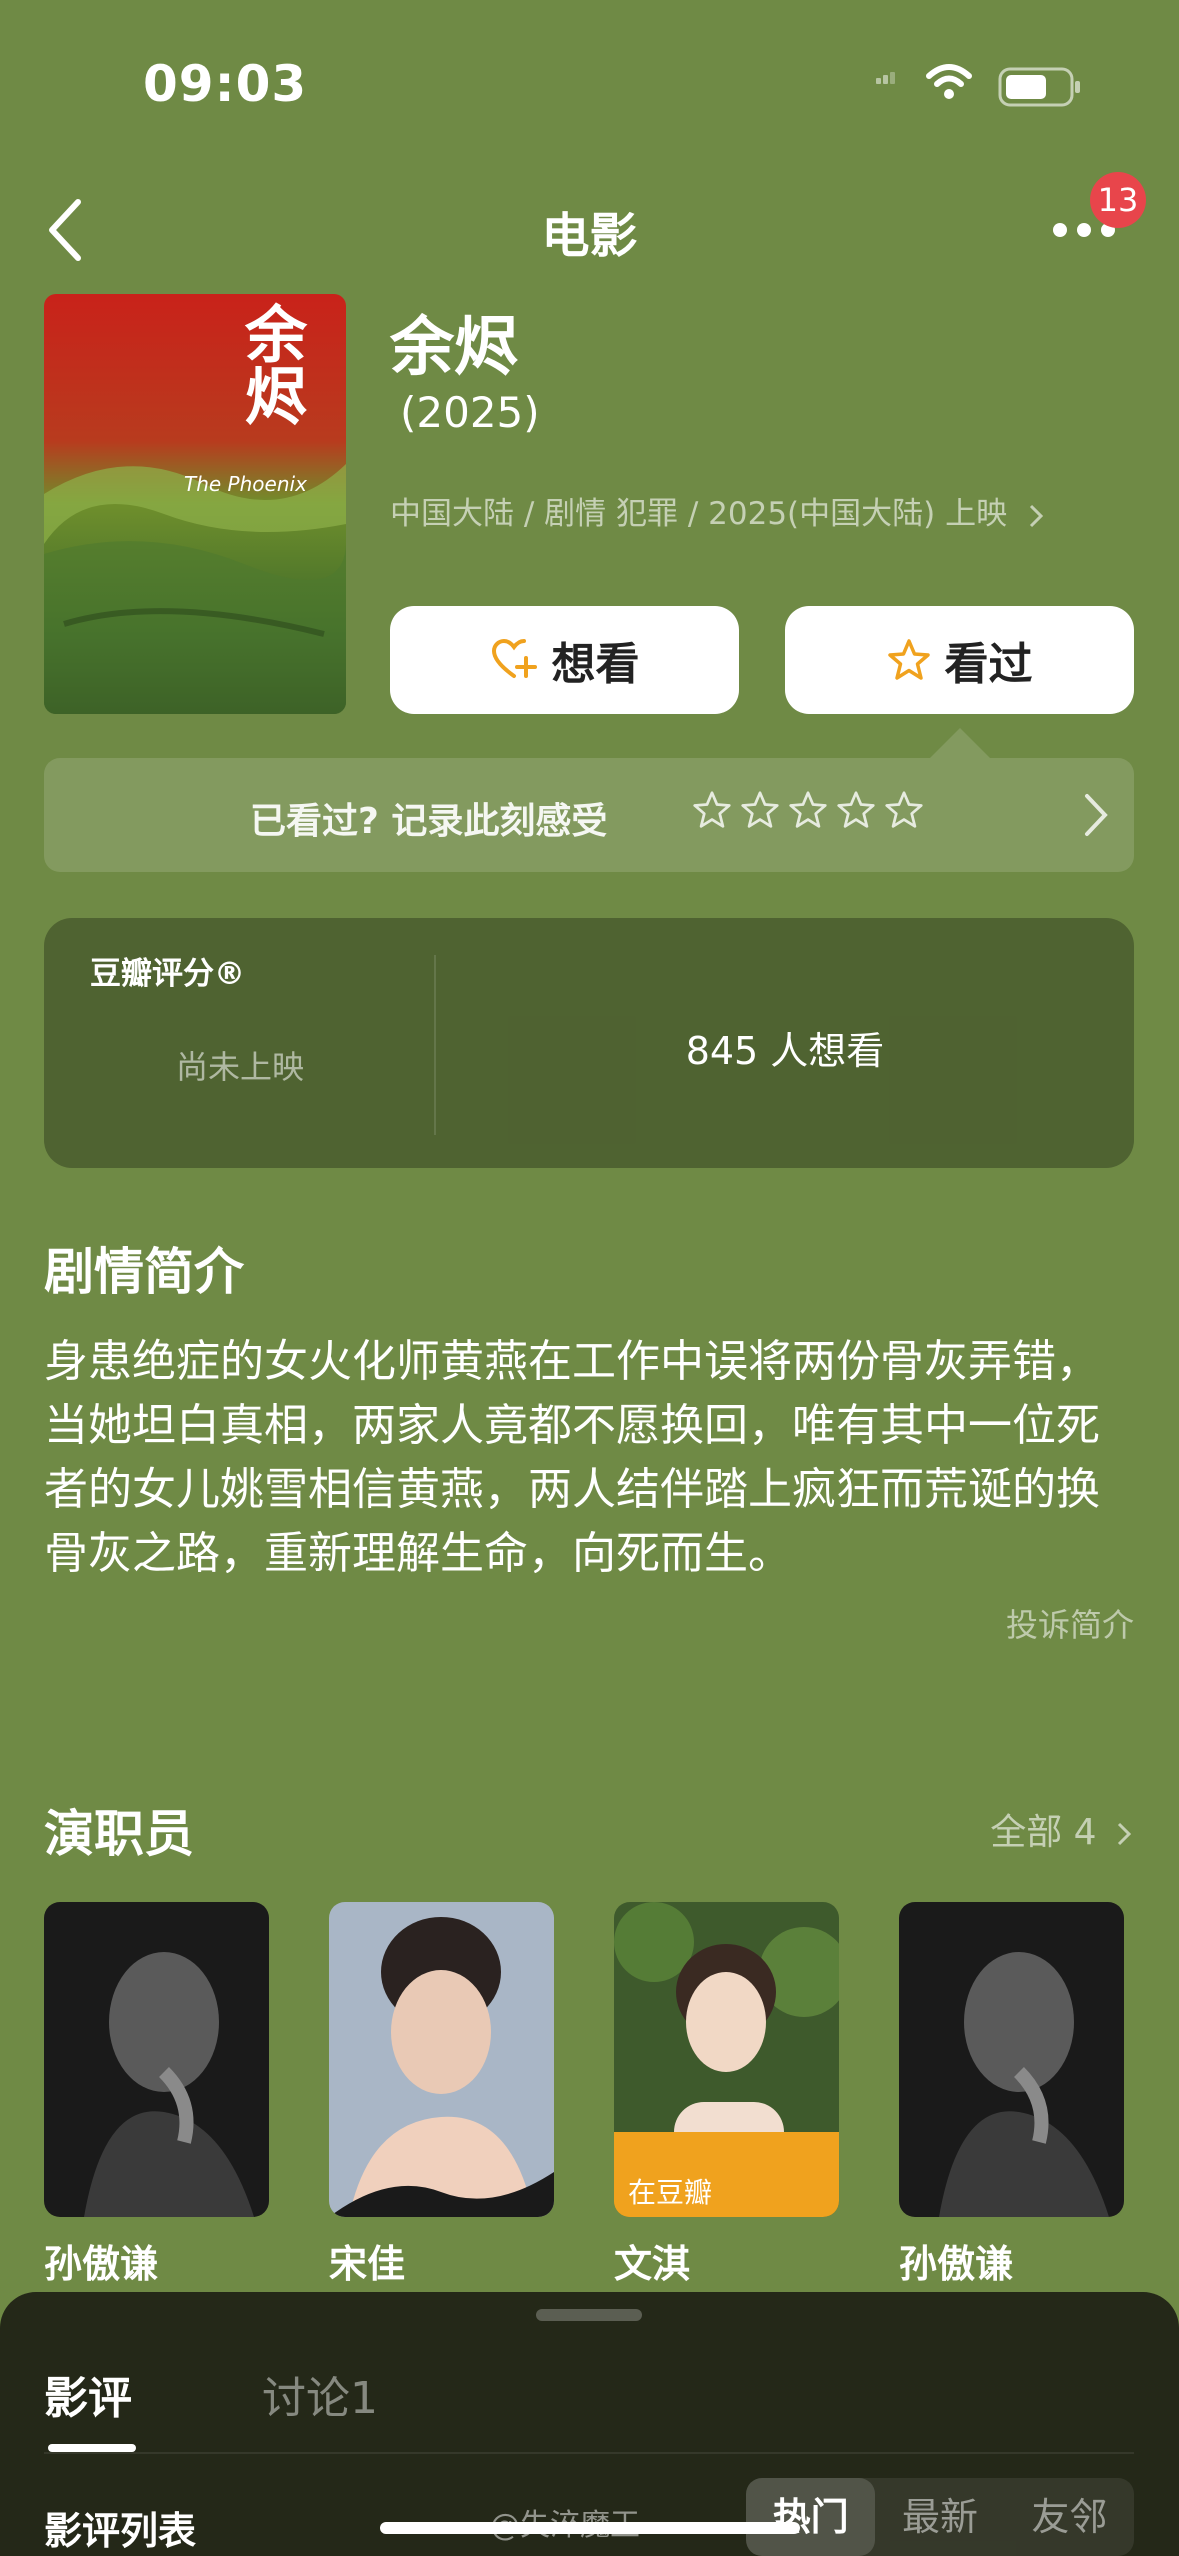  What do you see at coordinates (949, 81) in the screenshot?
I see `wifi-icon` at bounding box center [949, 81].